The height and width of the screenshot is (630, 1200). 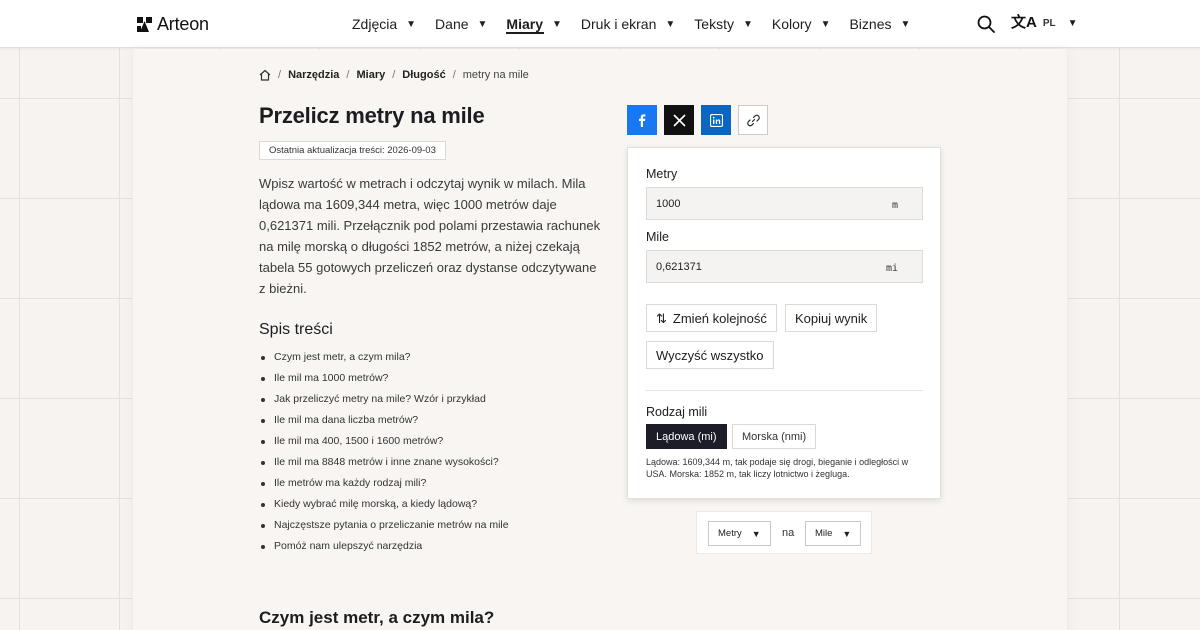 I want to click on logo: Arteon, so click(x=173, y=24).